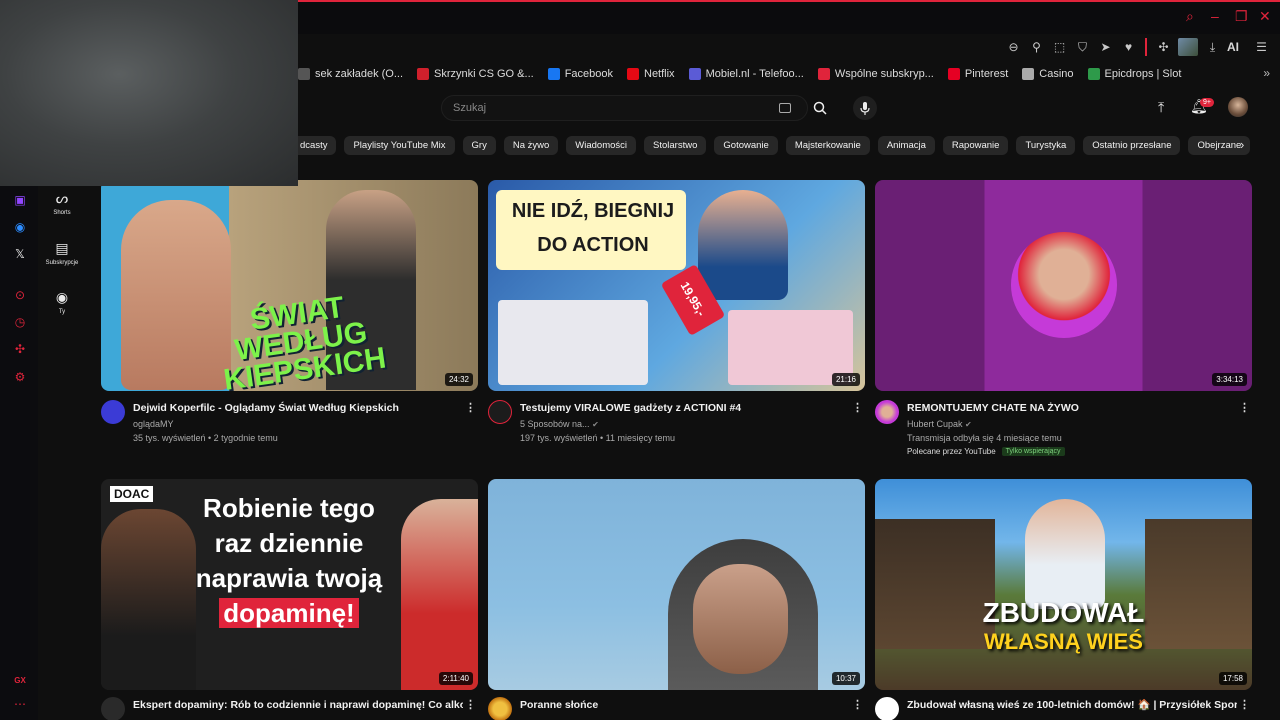  I want to click on chip-0: dcasty, so click(317, 145).